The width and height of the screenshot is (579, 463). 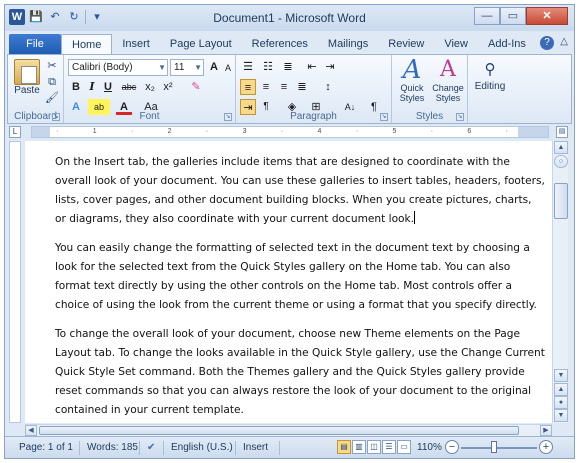 What do you see at coordinates (228, 68) in the screenshot?
I see `shrink-font-button: A` at bounding box center [228, 68].